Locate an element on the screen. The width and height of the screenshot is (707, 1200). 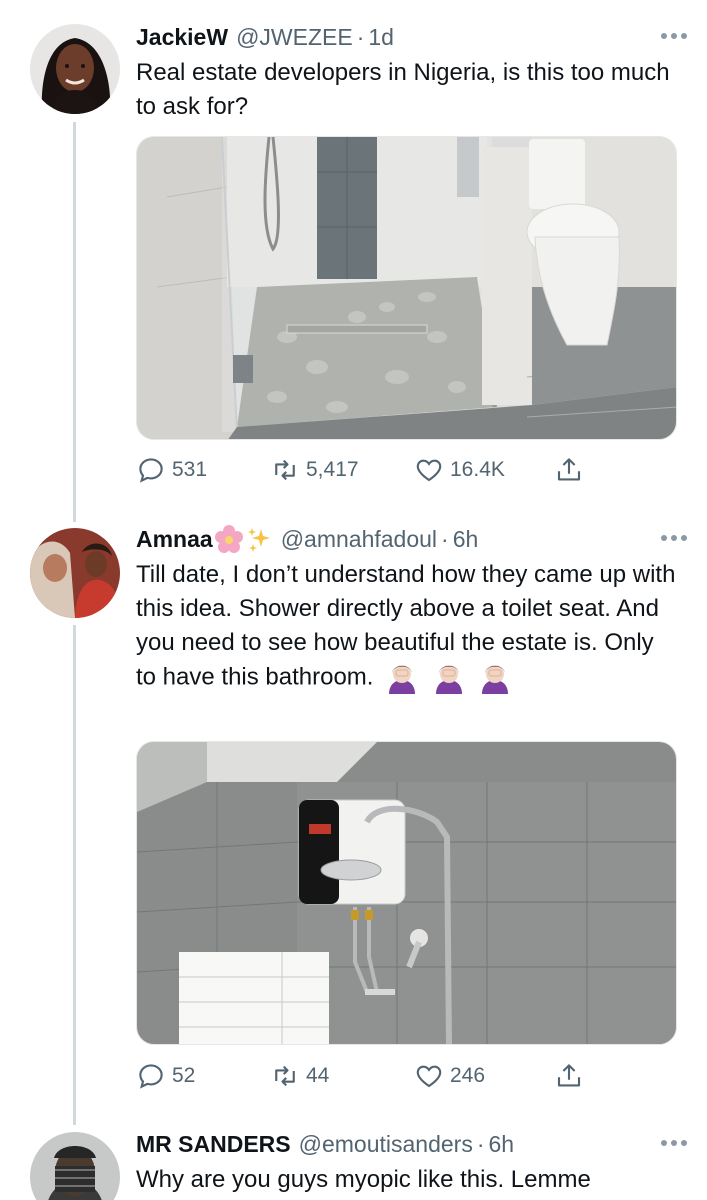
retweet-button: 5,417 is located at coordinates (314, 470).